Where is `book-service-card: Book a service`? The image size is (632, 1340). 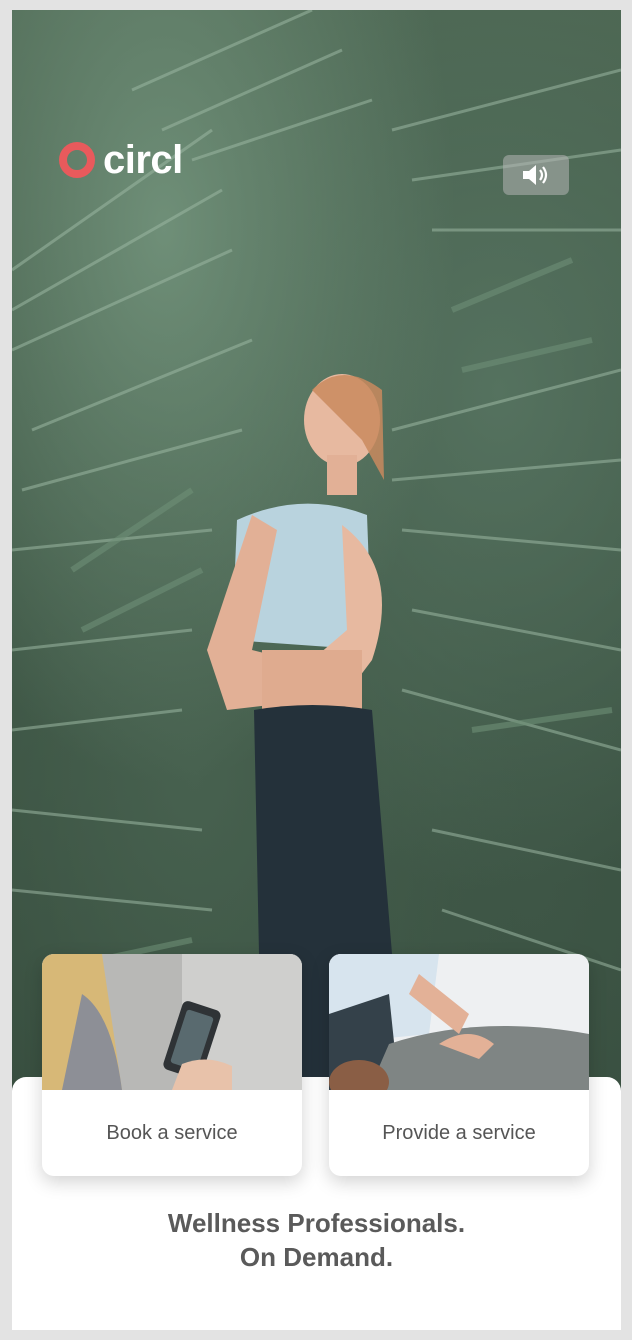 book-service-card: Book a service is located at coordinates (172, 1065).